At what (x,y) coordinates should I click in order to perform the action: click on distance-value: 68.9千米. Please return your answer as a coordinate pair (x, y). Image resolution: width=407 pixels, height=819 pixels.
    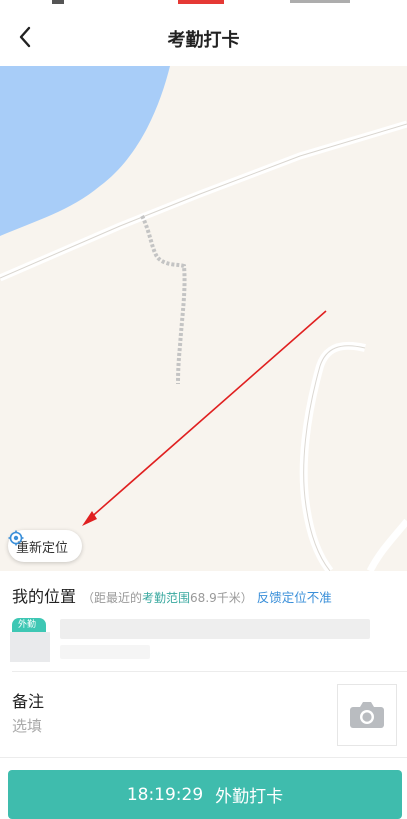
    Looking at the image, I should click on (215, 598).